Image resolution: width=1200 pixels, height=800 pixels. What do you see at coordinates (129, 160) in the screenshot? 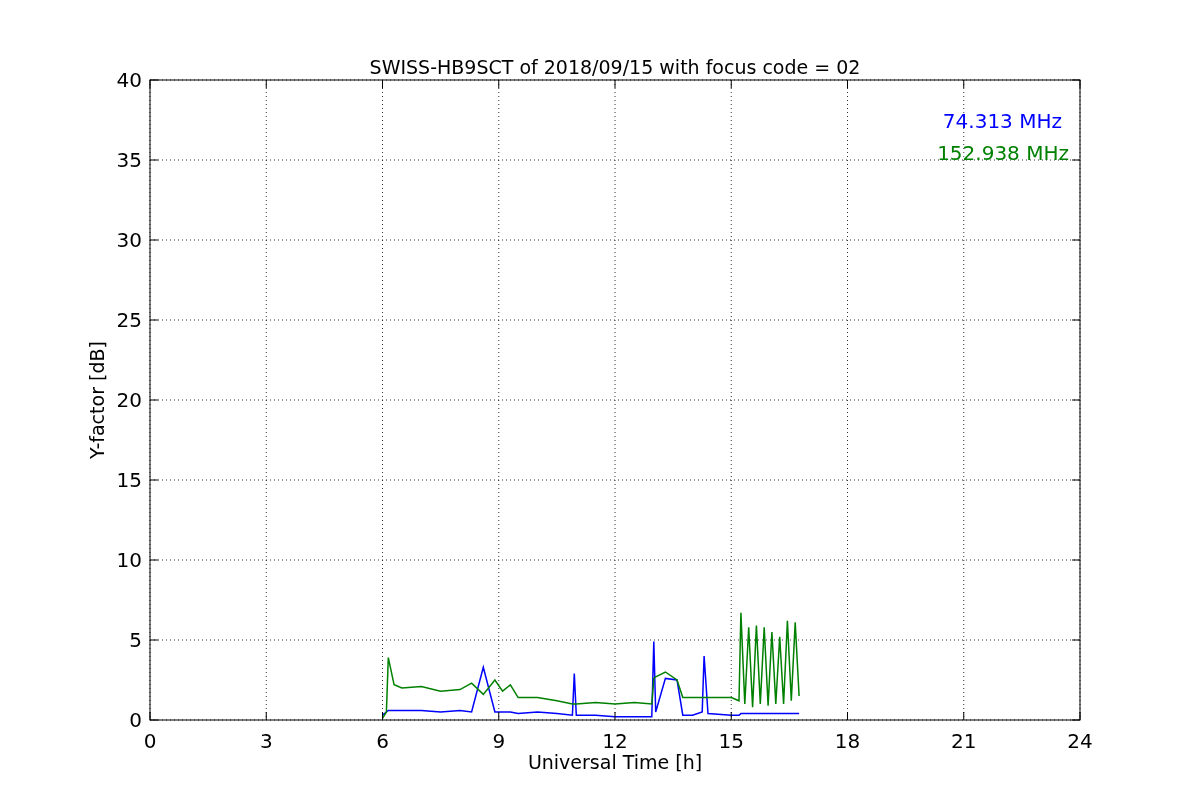
I see `tick-label: 35` at bounding box center [129, 160].